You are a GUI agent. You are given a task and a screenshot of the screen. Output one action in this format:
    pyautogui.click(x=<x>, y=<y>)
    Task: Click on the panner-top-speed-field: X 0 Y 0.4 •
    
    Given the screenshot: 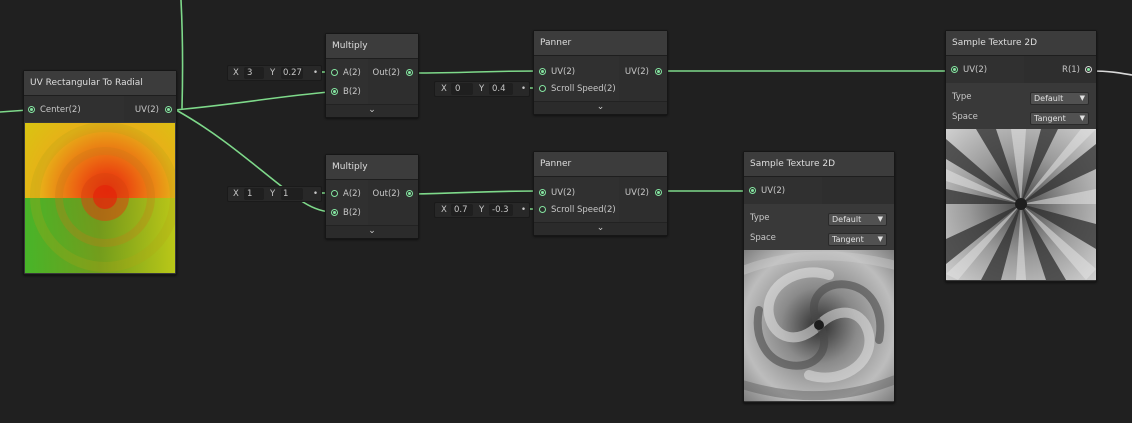 What is the action you would take?
    pyautogui.click(x=482, y=89)
    